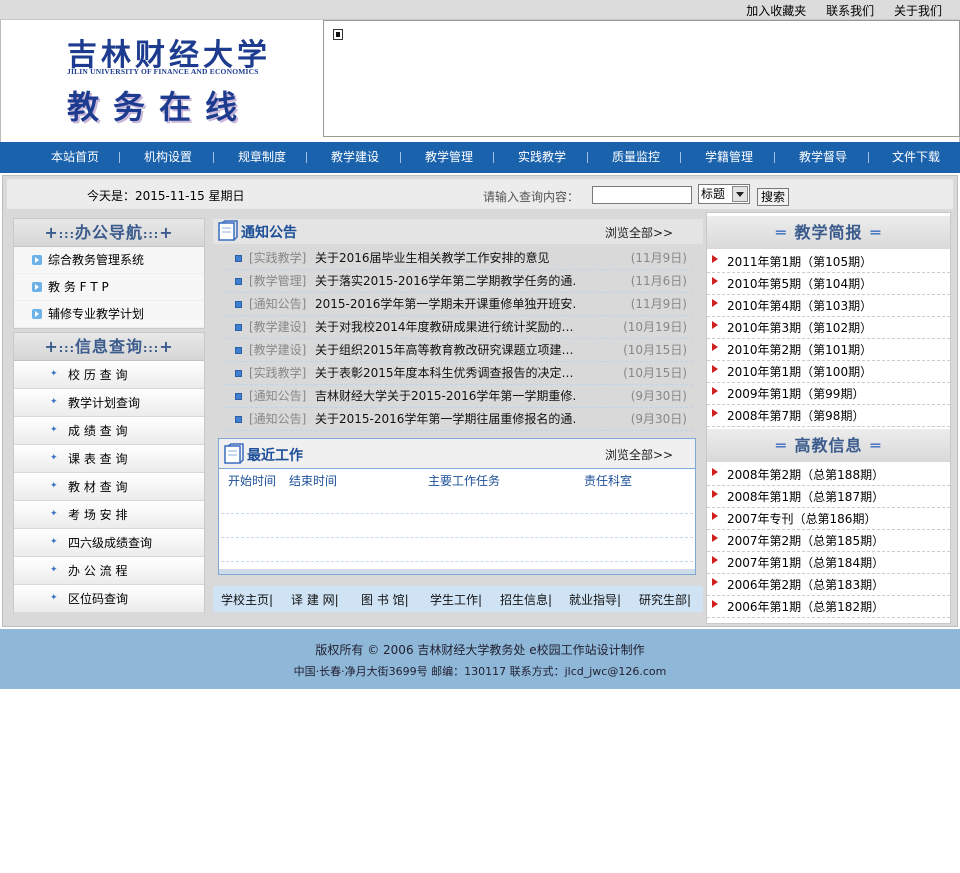  I want to click on office-nav-label: 教 务 F T P, so click(78, 287).